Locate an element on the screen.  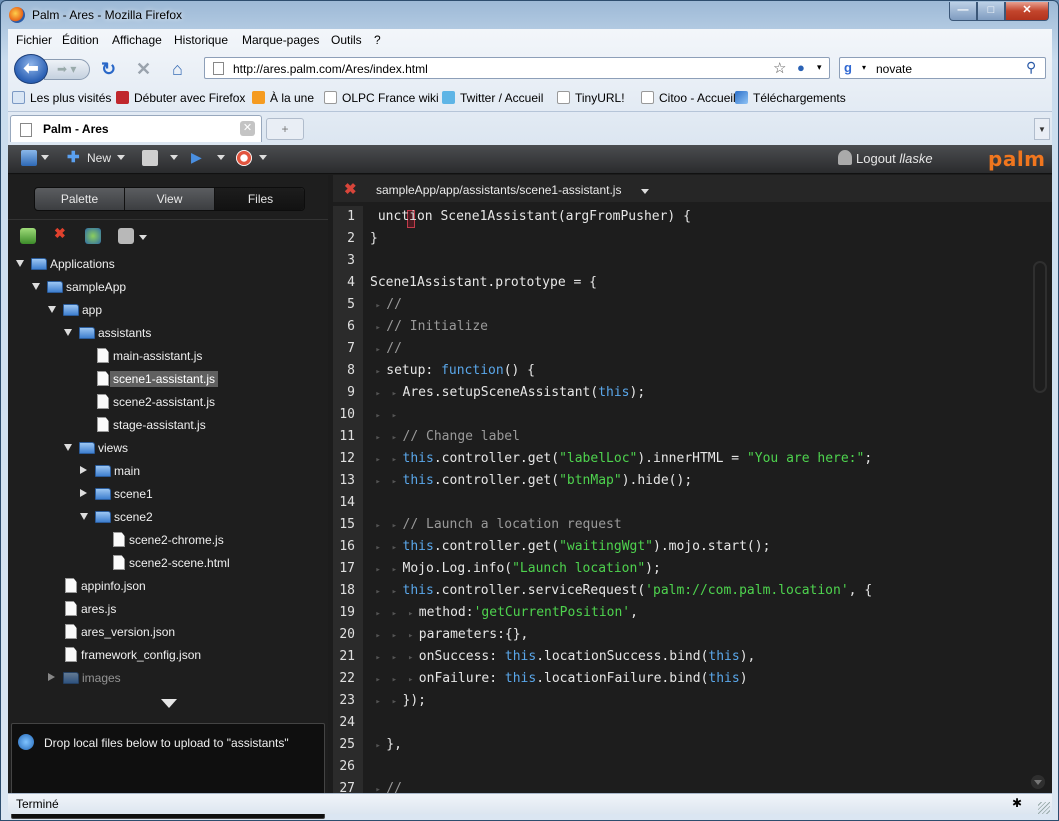
segment-files: Files is located at coordinates (259, 199).